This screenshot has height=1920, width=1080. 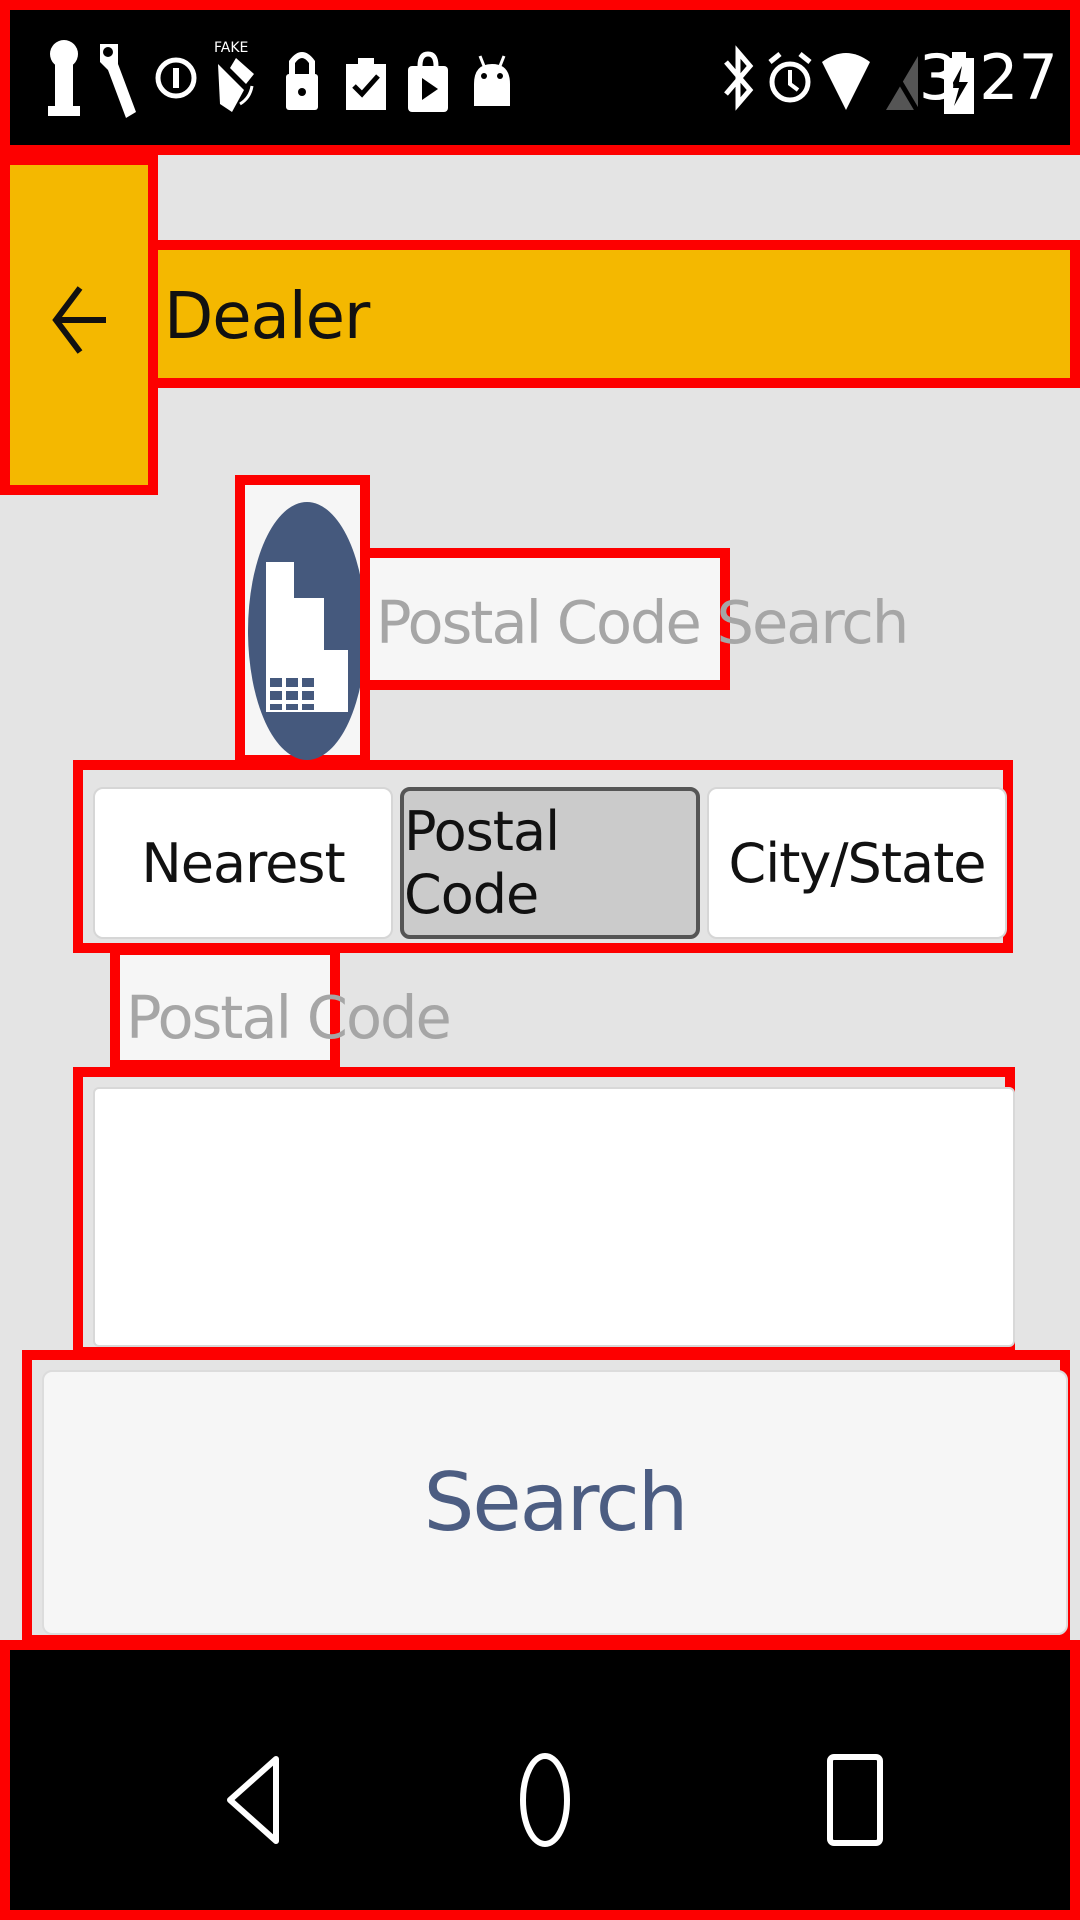 I want to click on search-title: Postal Code Search, so click(x=642, y=622).